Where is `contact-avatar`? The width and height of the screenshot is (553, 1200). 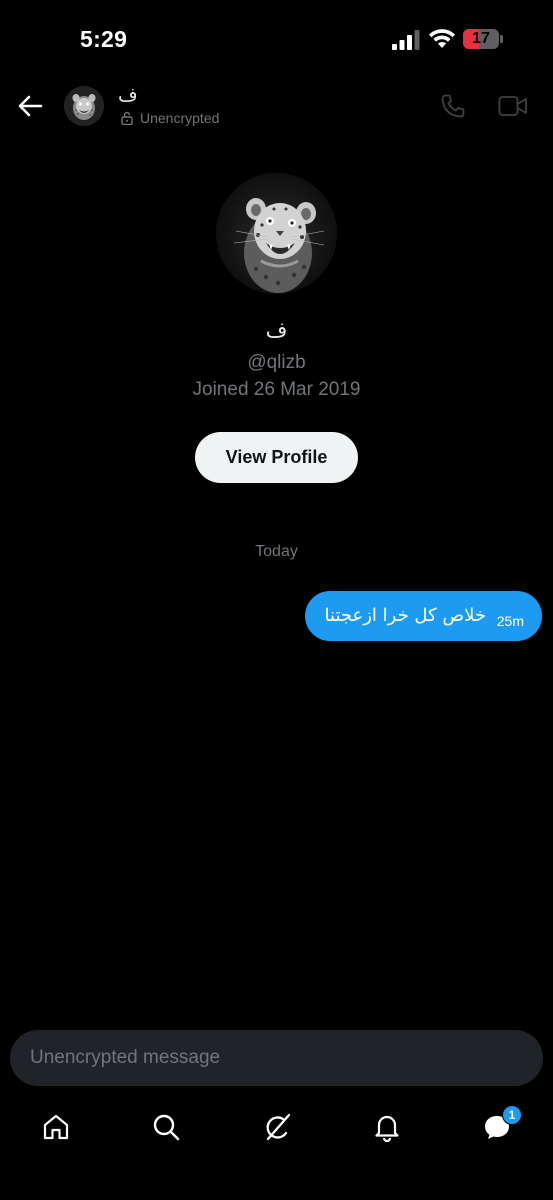
contact-avatar is located at coordinates (84, 106).